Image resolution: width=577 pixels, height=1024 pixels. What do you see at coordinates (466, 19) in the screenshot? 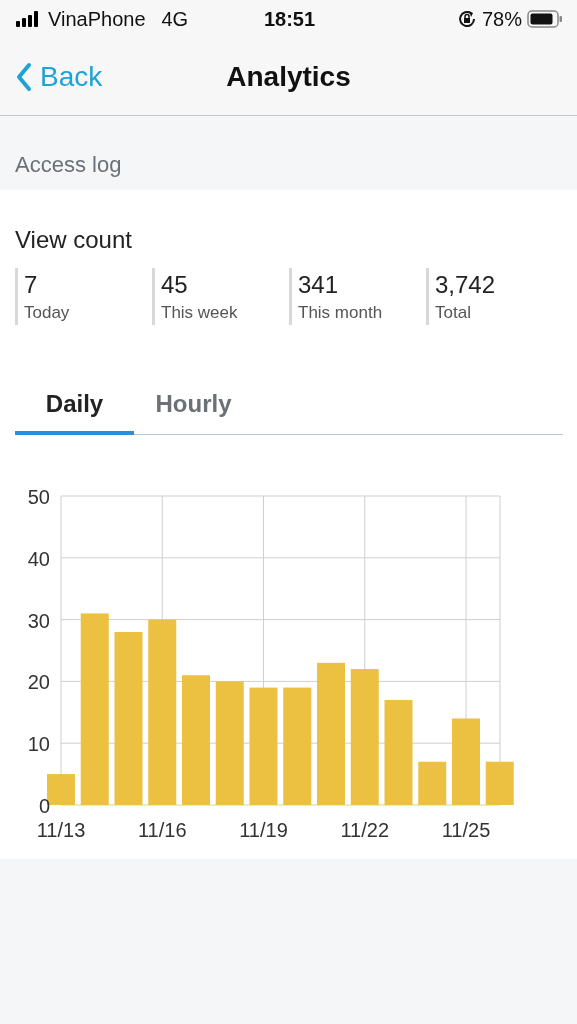
I see `rotation-lock-icon` at bounding box center [466, 19].